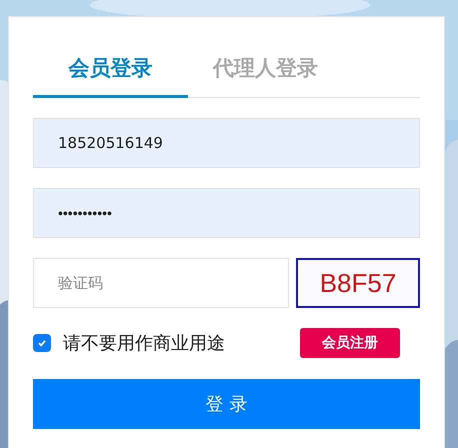 Image resolution: width=458 pixels, height=448 pixels. Describe the element at coordinates (226, 404) in the screenshot. I see `login-button: 登 录` at that location.